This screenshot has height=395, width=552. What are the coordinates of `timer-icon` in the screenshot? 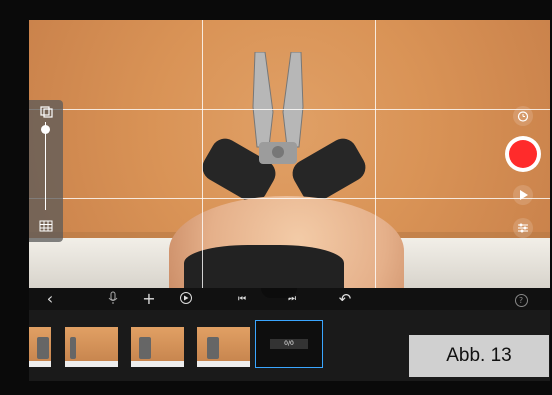 It's located at (523, 116).